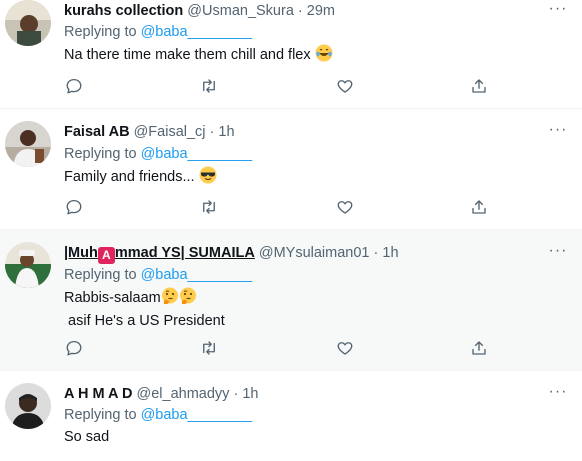 This screenshot has width=582, height=461. Describe the element at coordinates (321, 11) in the screenshot. I see `timestamp: 29m` at that location.